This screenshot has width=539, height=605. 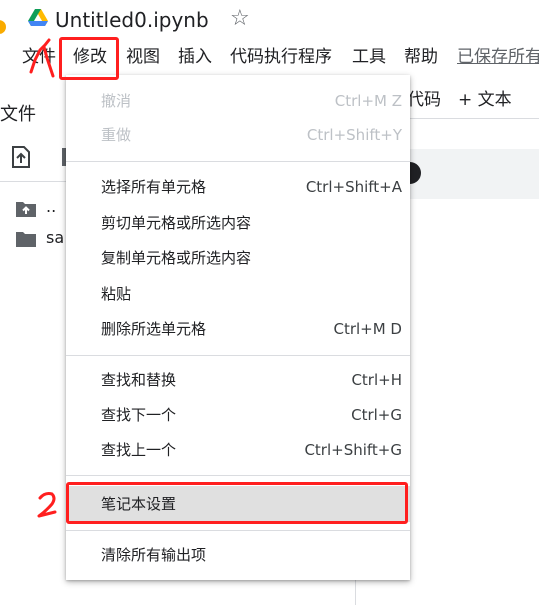 What do you see at coordinates (376, 415) in the screenshot?
I see `menu-item-shortcut: Ctrl+G` at bounding box center [376, 415].